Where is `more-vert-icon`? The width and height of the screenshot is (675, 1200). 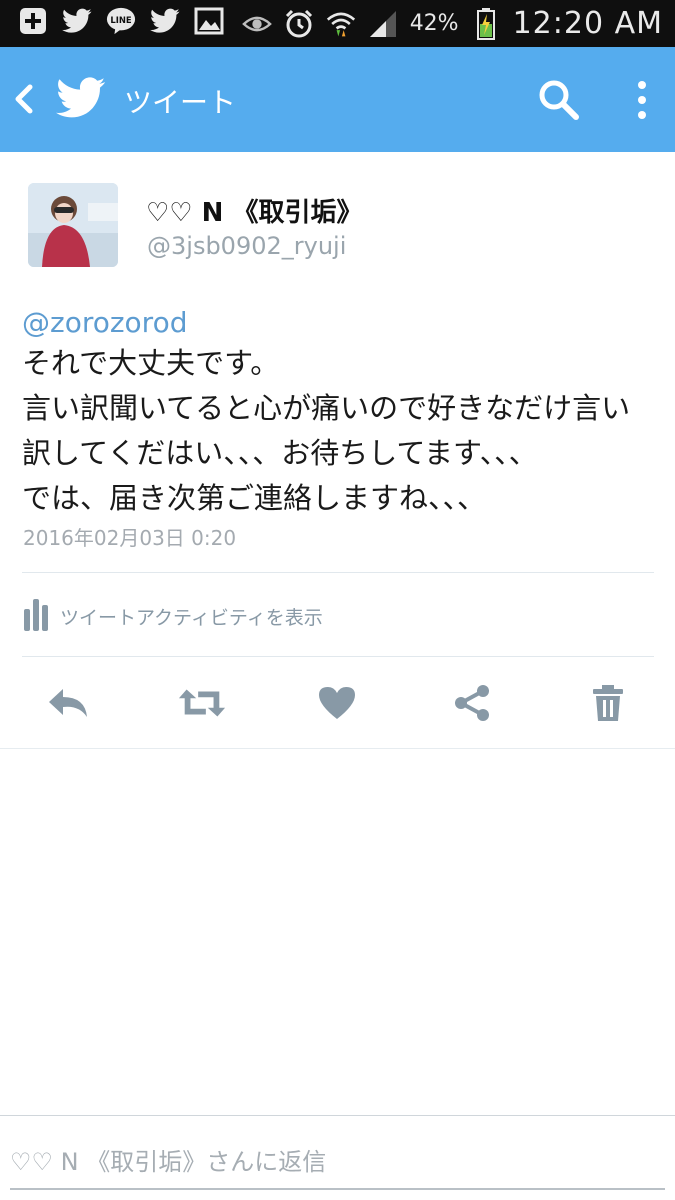 more-vert-icon is located at coordinates (642, 100).